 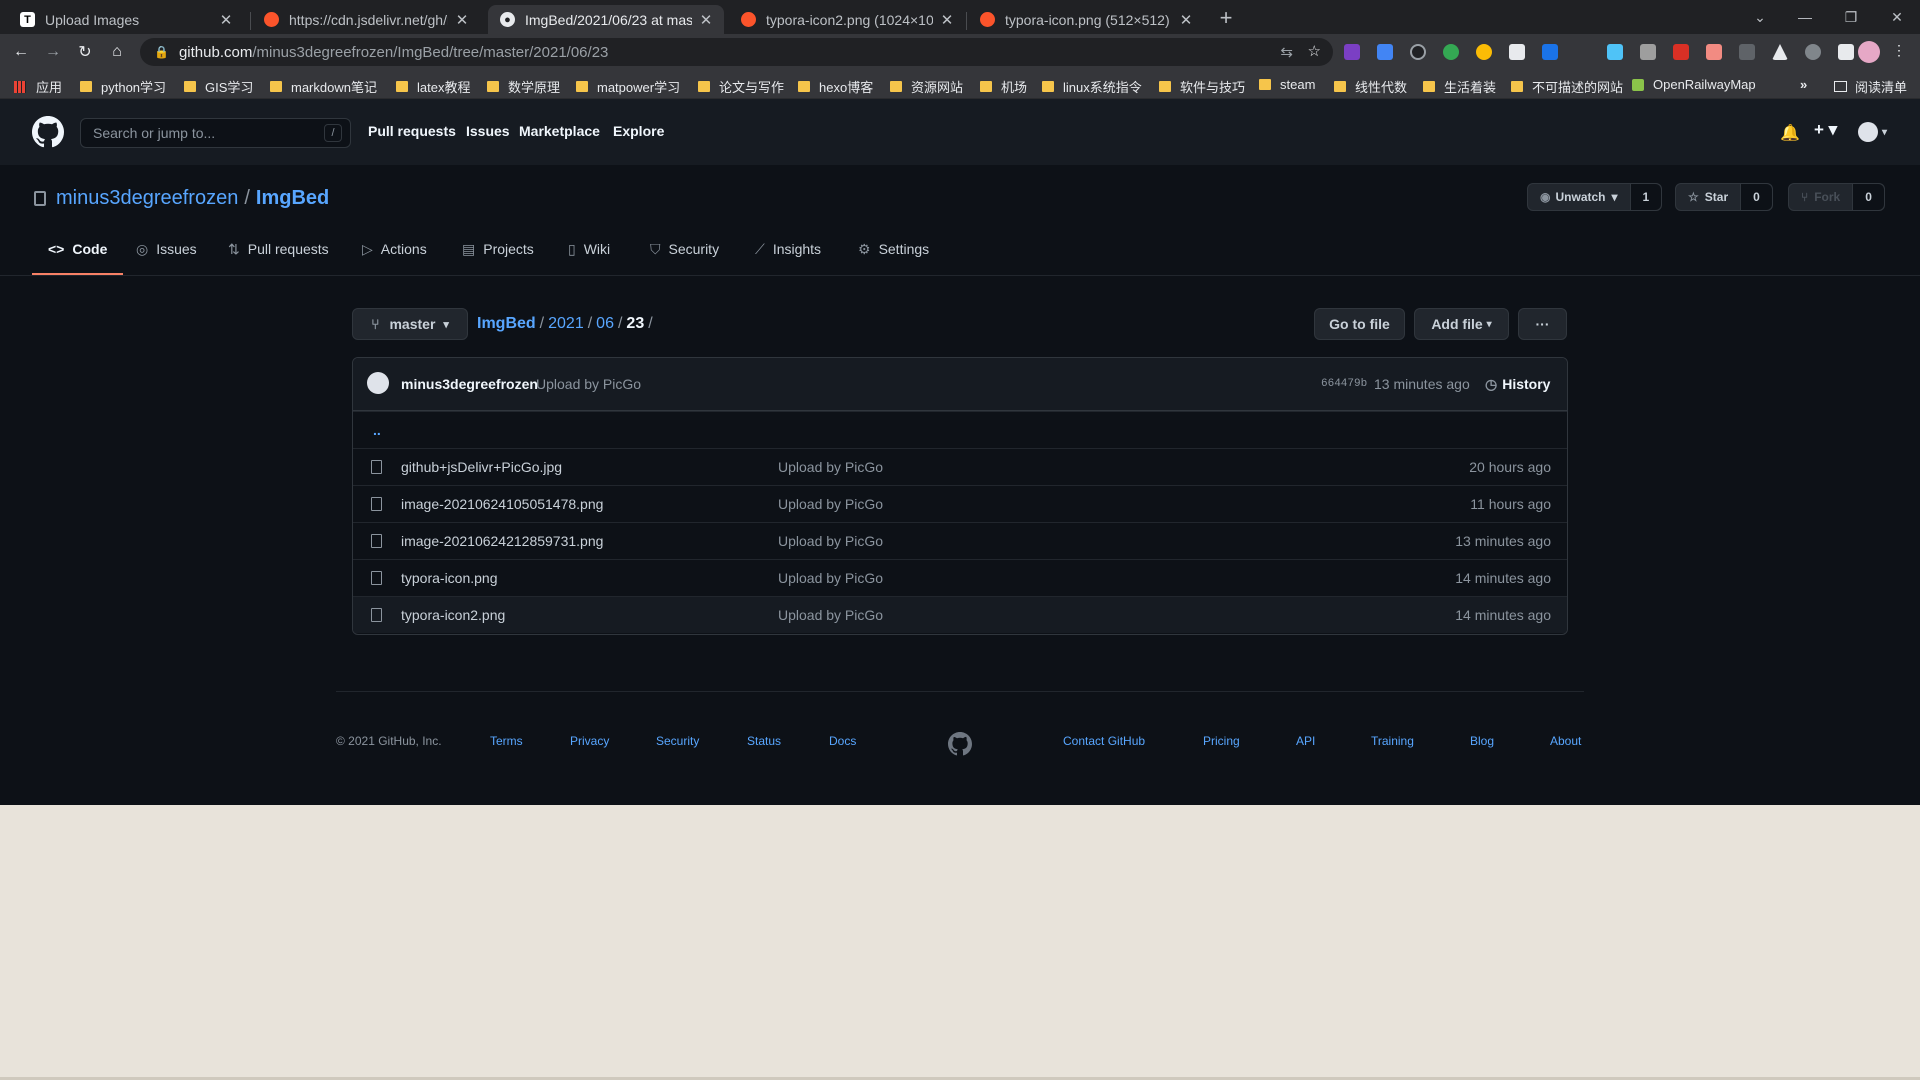 I want to click on tab-security: ⛉ Security, so click(x=684, y=258).